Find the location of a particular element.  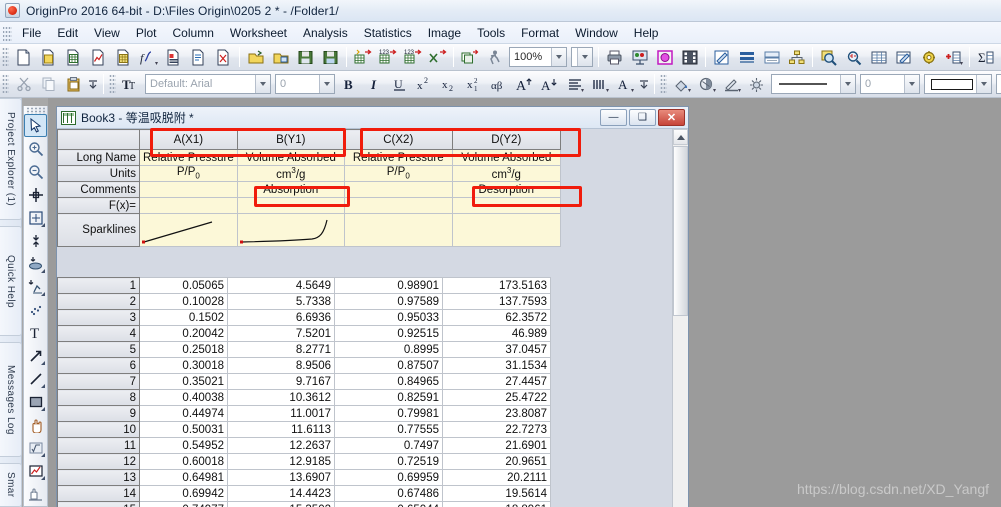

edit-toolbar-overflow-button is located at coordinates (93, 84).